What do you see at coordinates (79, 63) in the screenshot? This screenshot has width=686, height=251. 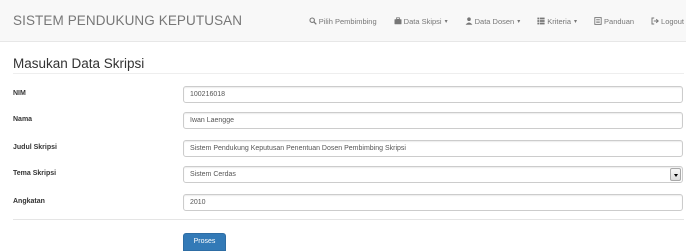 I see `page-title: Masukan Data Skripsi` at bounding box center [79, 63].